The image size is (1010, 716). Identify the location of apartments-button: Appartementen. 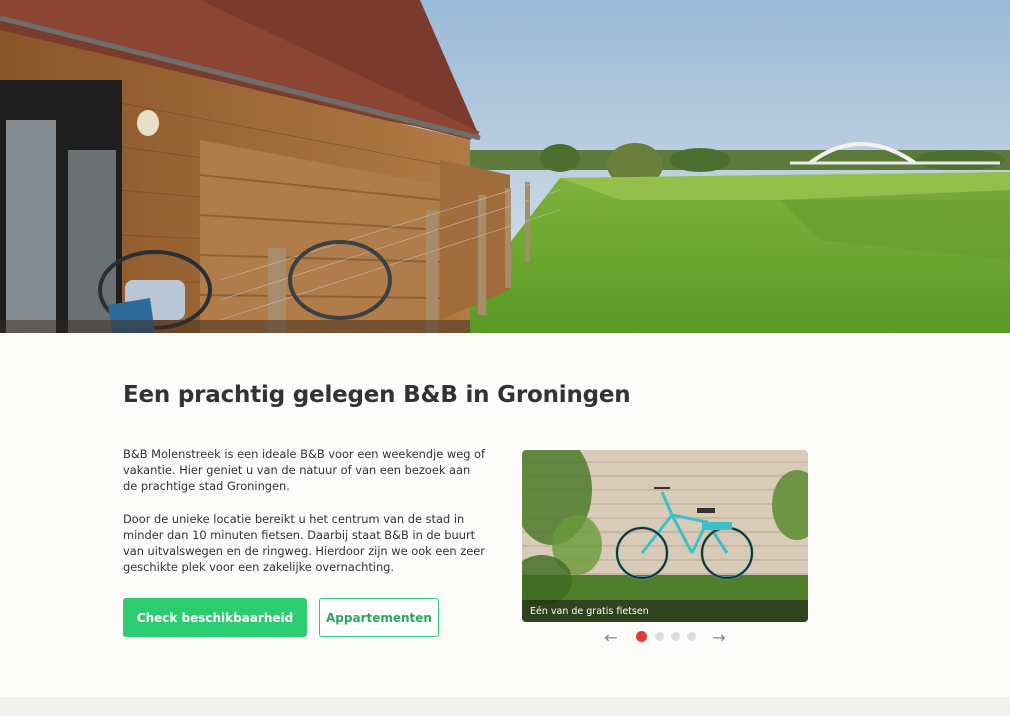
(379, 617).